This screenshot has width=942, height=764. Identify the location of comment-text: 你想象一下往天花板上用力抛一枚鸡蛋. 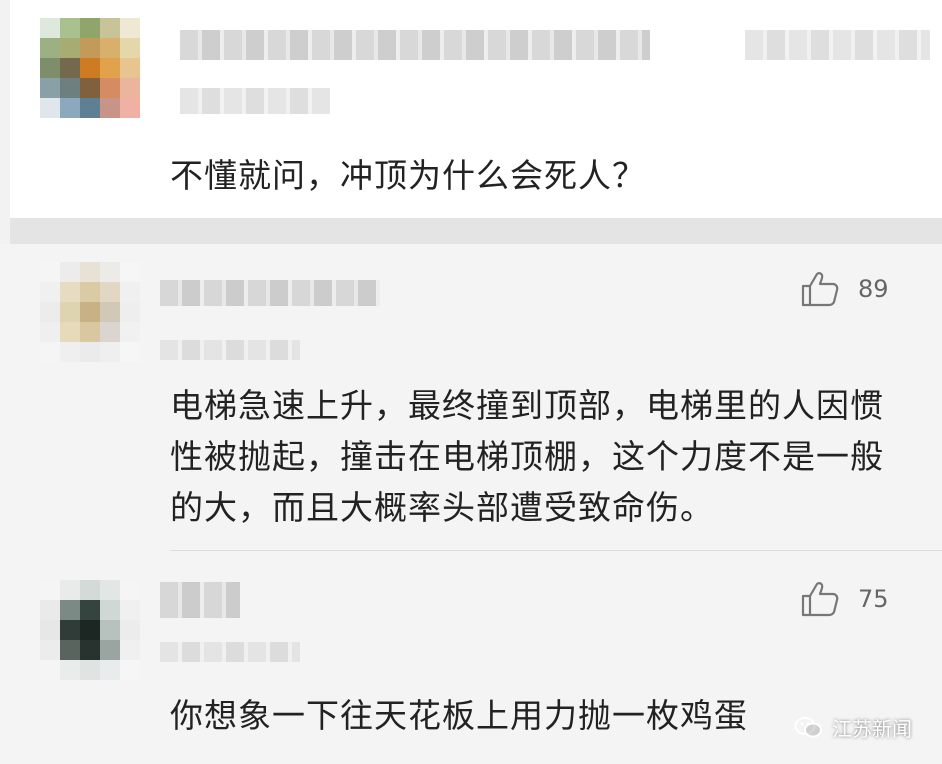
(459, 715).